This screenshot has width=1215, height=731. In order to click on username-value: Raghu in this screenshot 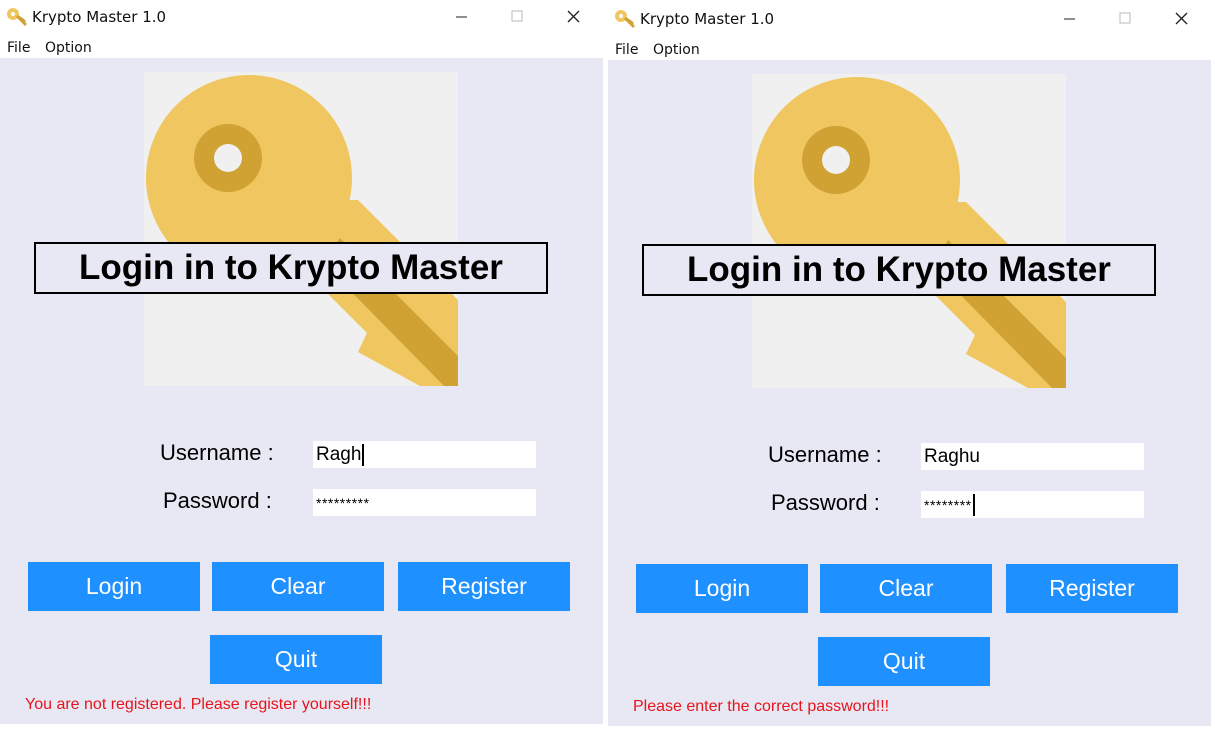, I will do `click(952, 456)`.